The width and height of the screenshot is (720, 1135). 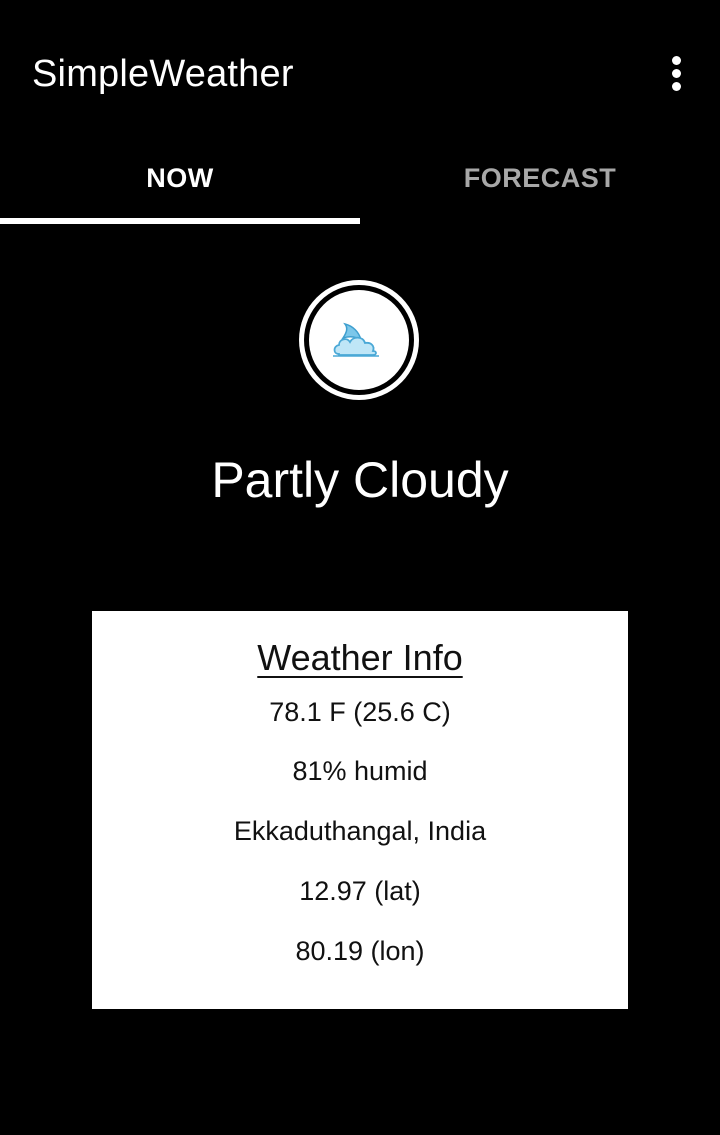 I want to click on more-options-icon, so click(x=676, y=72).